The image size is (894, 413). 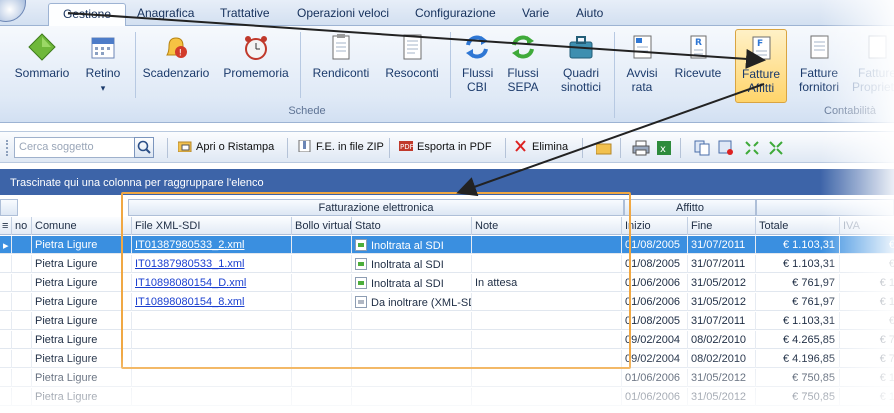 What do you see at coordinates (245, 13) in the screenshot?
I see `tab-trattative: Trattative` at bounding box center [245, 13].